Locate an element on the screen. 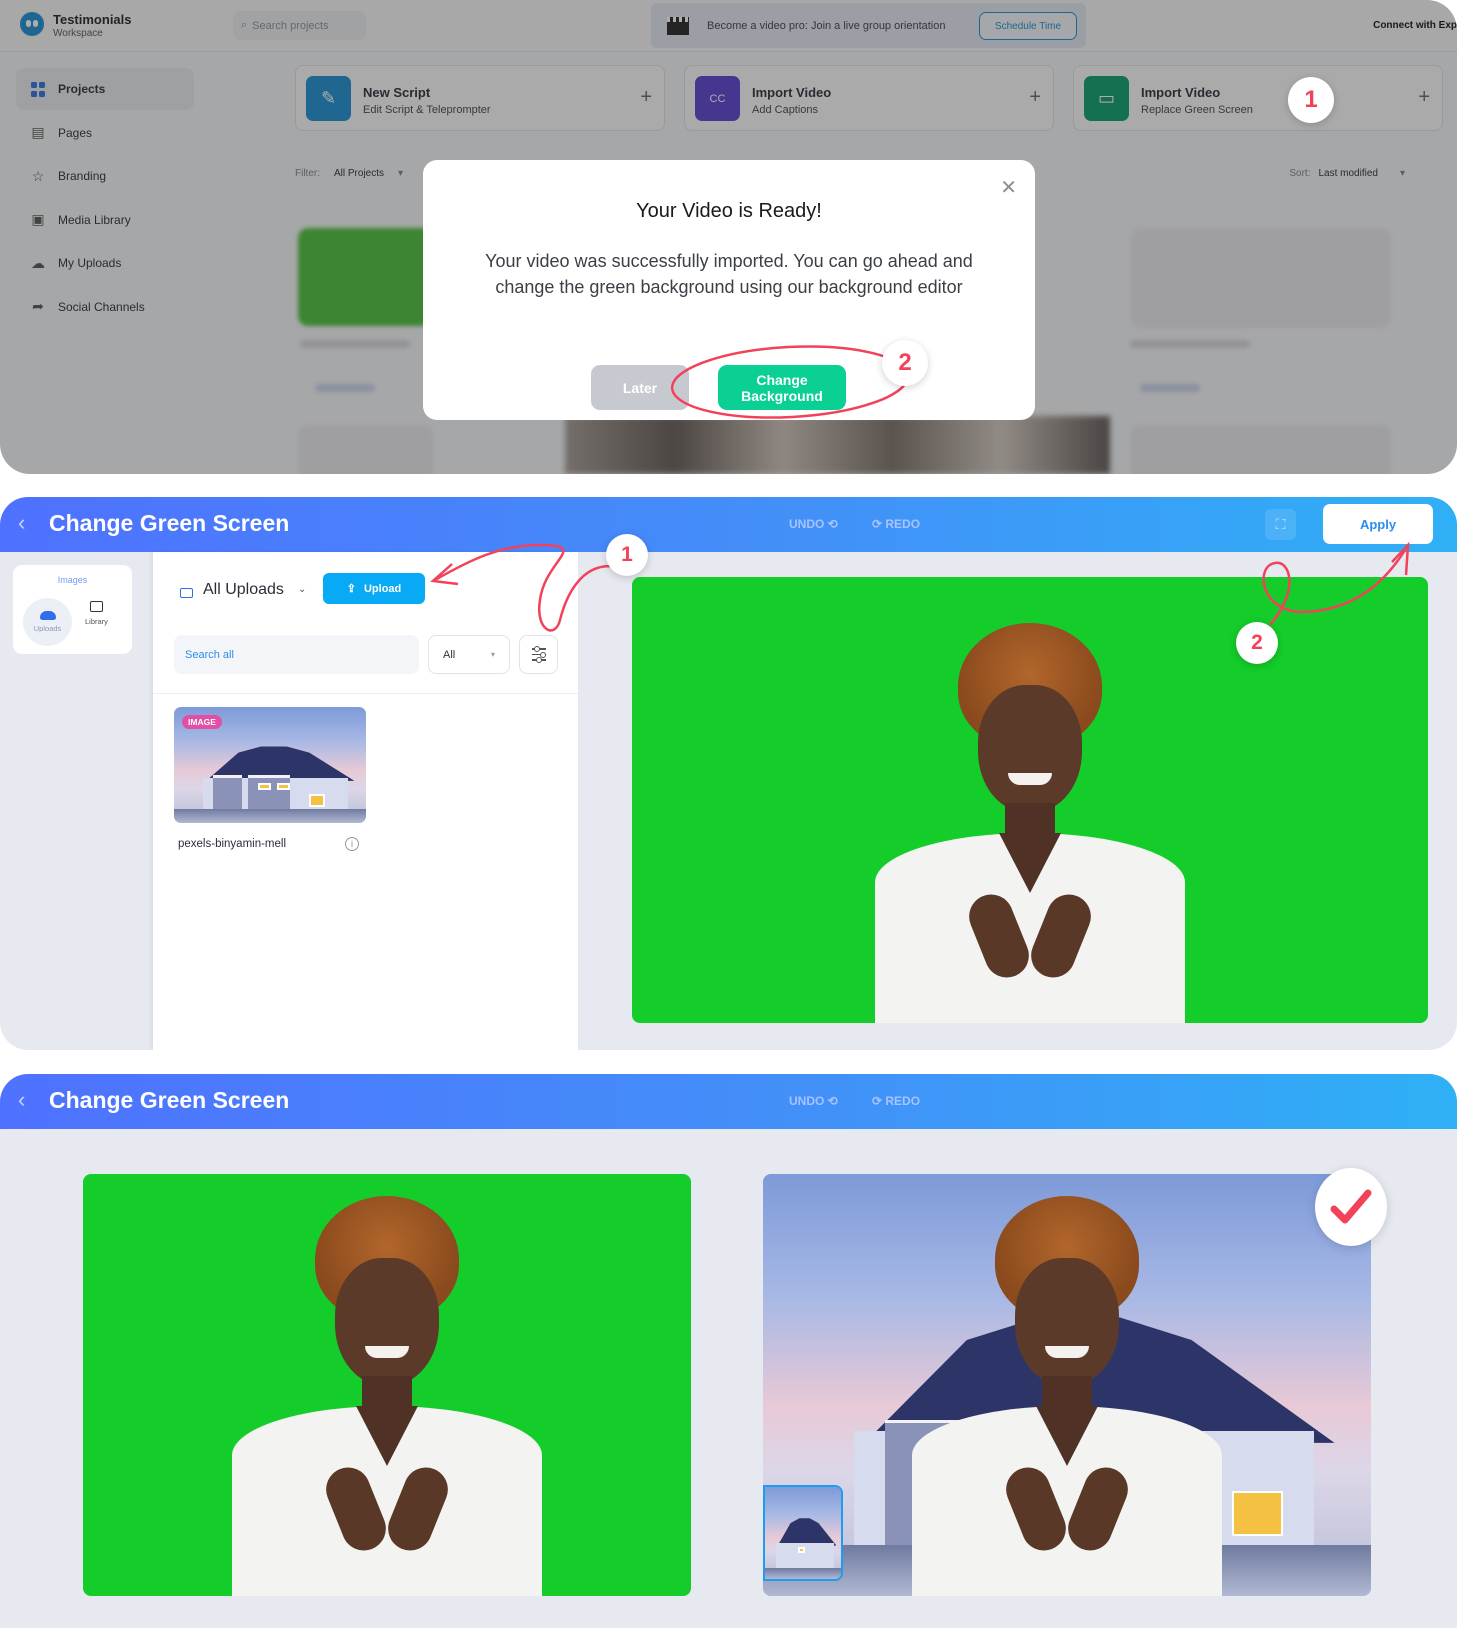 This screenshot has height=1628, width=1457. fullscreen-icon: ⛶ is located at coordinates (1280, 524).